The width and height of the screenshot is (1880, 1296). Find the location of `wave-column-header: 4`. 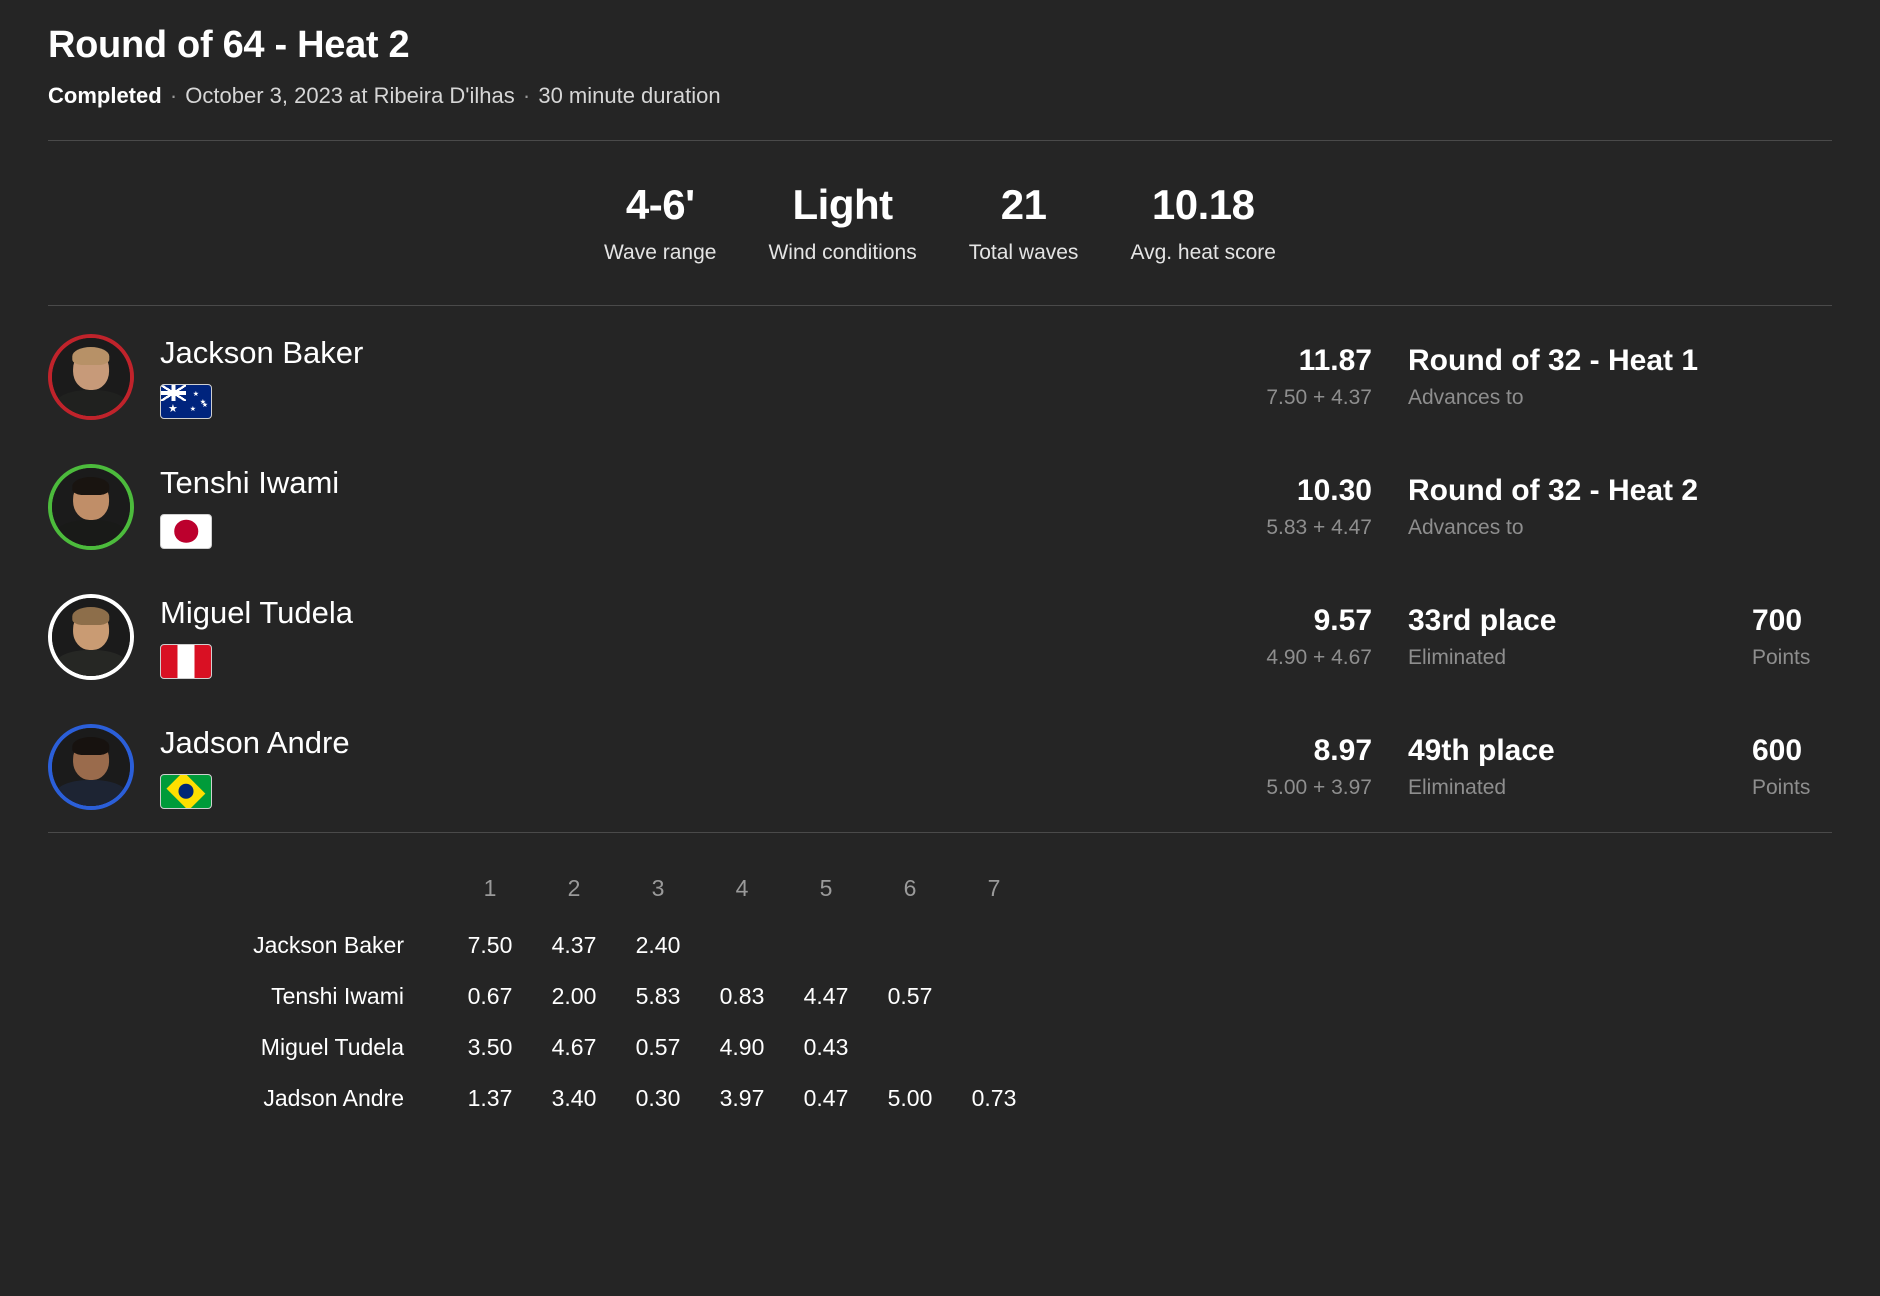

wave-column-header: 4 is located at coordinates (742, 888).